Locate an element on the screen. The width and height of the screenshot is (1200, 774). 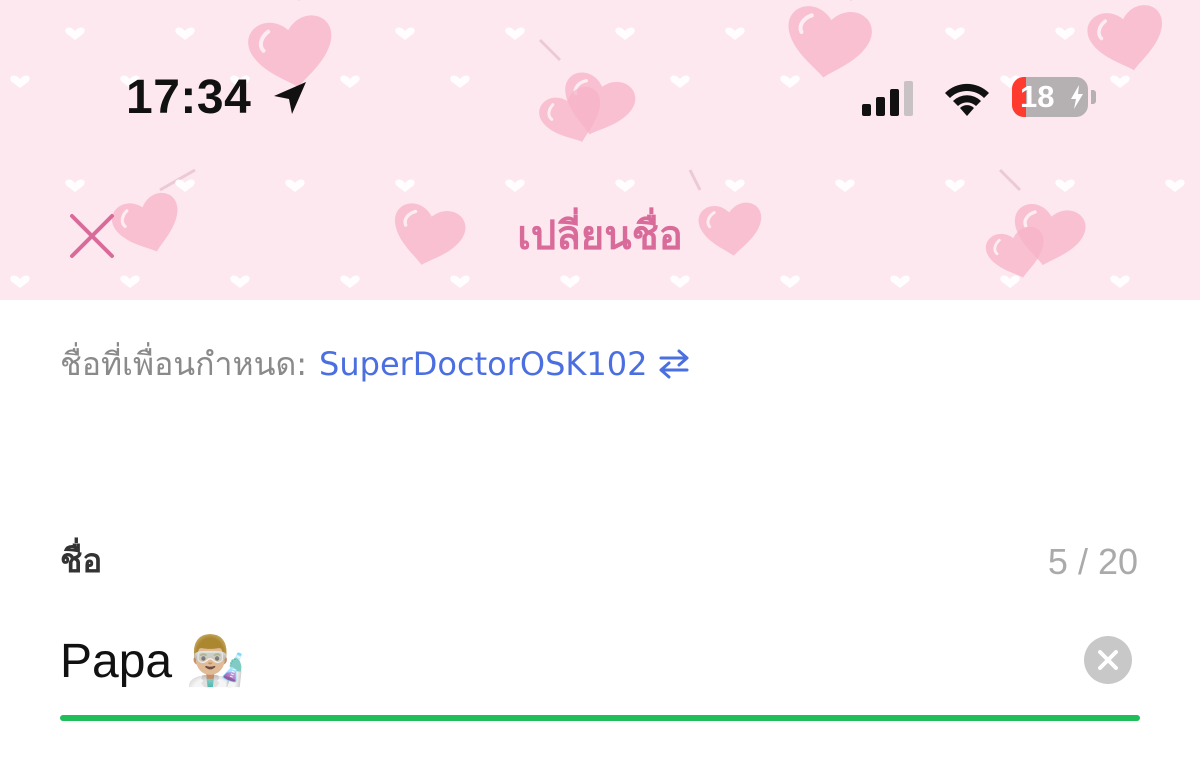
battery-percentage: 18 is located at coordinates (1037, 96).